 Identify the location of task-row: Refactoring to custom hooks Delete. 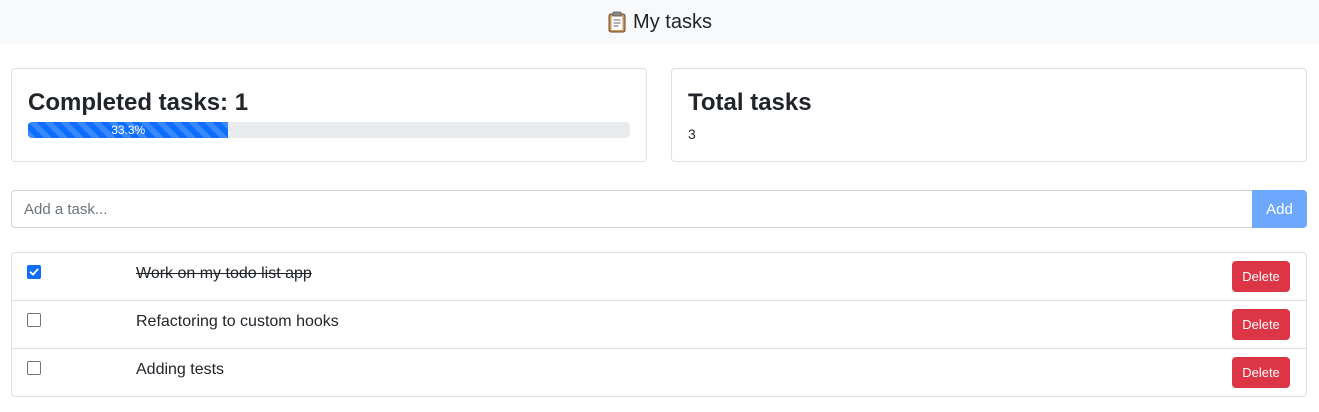
(659, 325).